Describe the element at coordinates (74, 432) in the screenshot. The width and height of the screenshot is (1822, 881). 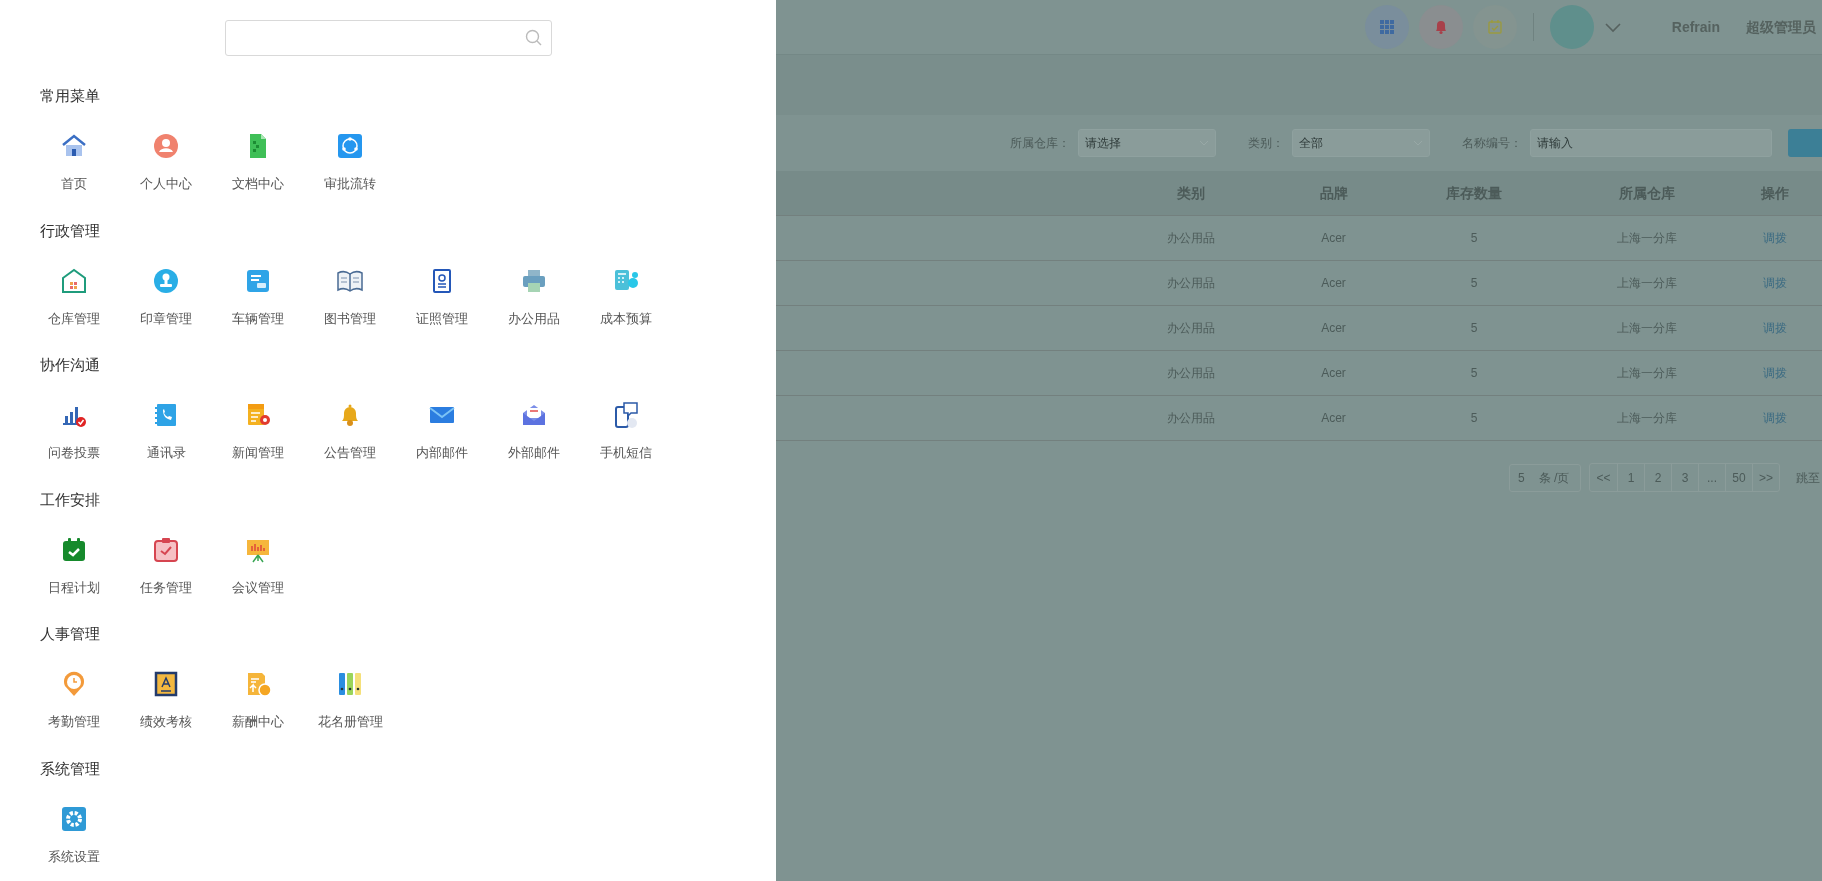
I see `menu-item: 问卷投票` at that location.